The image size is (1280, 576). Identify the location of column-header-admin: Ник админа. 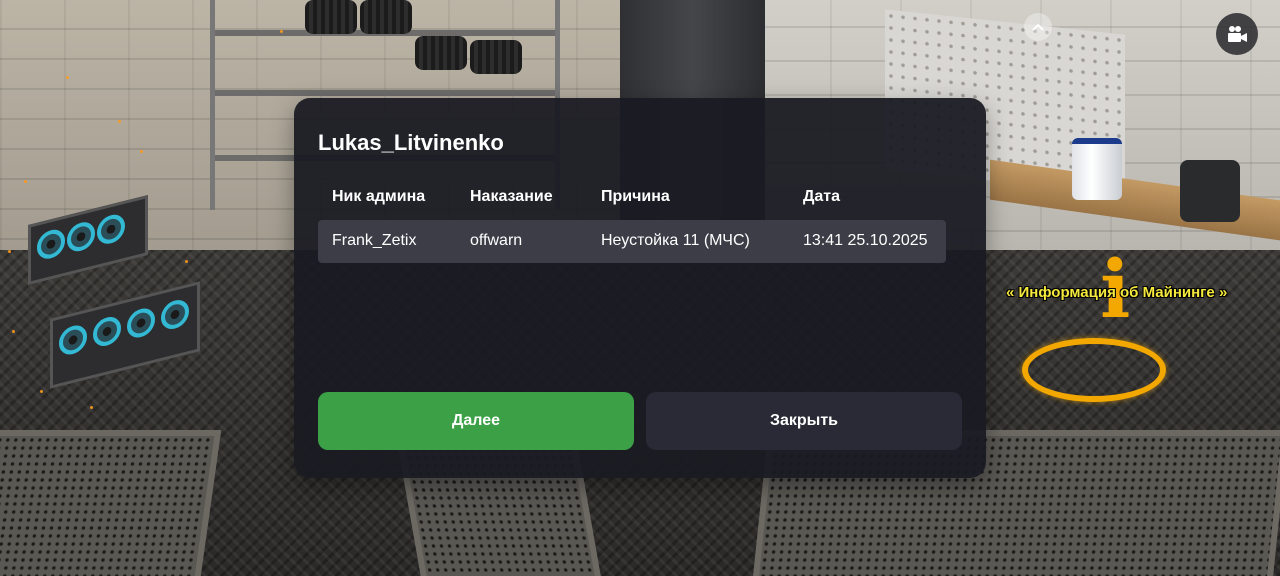
(379, 196).